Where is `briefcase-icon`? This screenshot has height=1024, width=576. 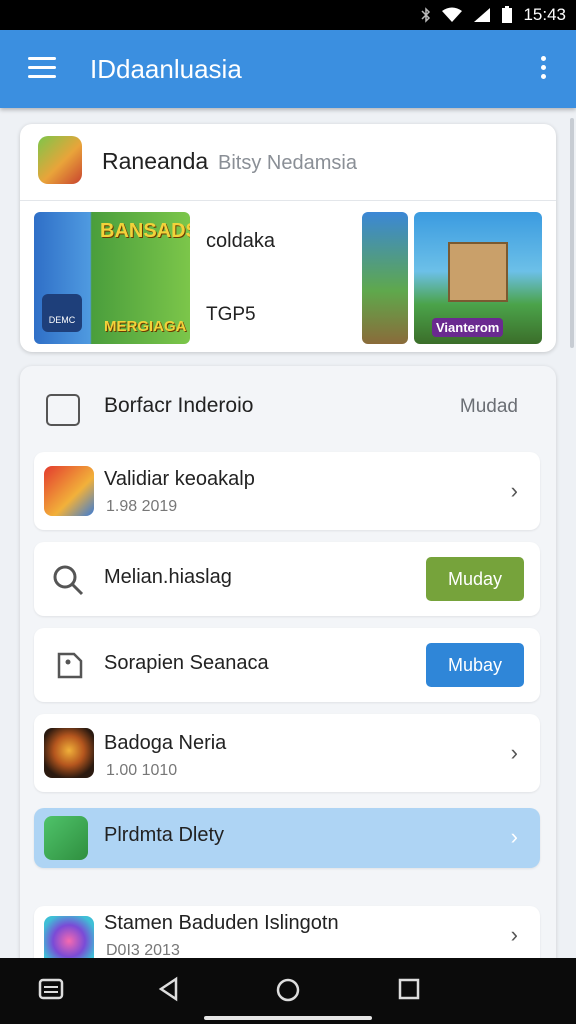
briefcase-icon is located at coordinates (63, 410).